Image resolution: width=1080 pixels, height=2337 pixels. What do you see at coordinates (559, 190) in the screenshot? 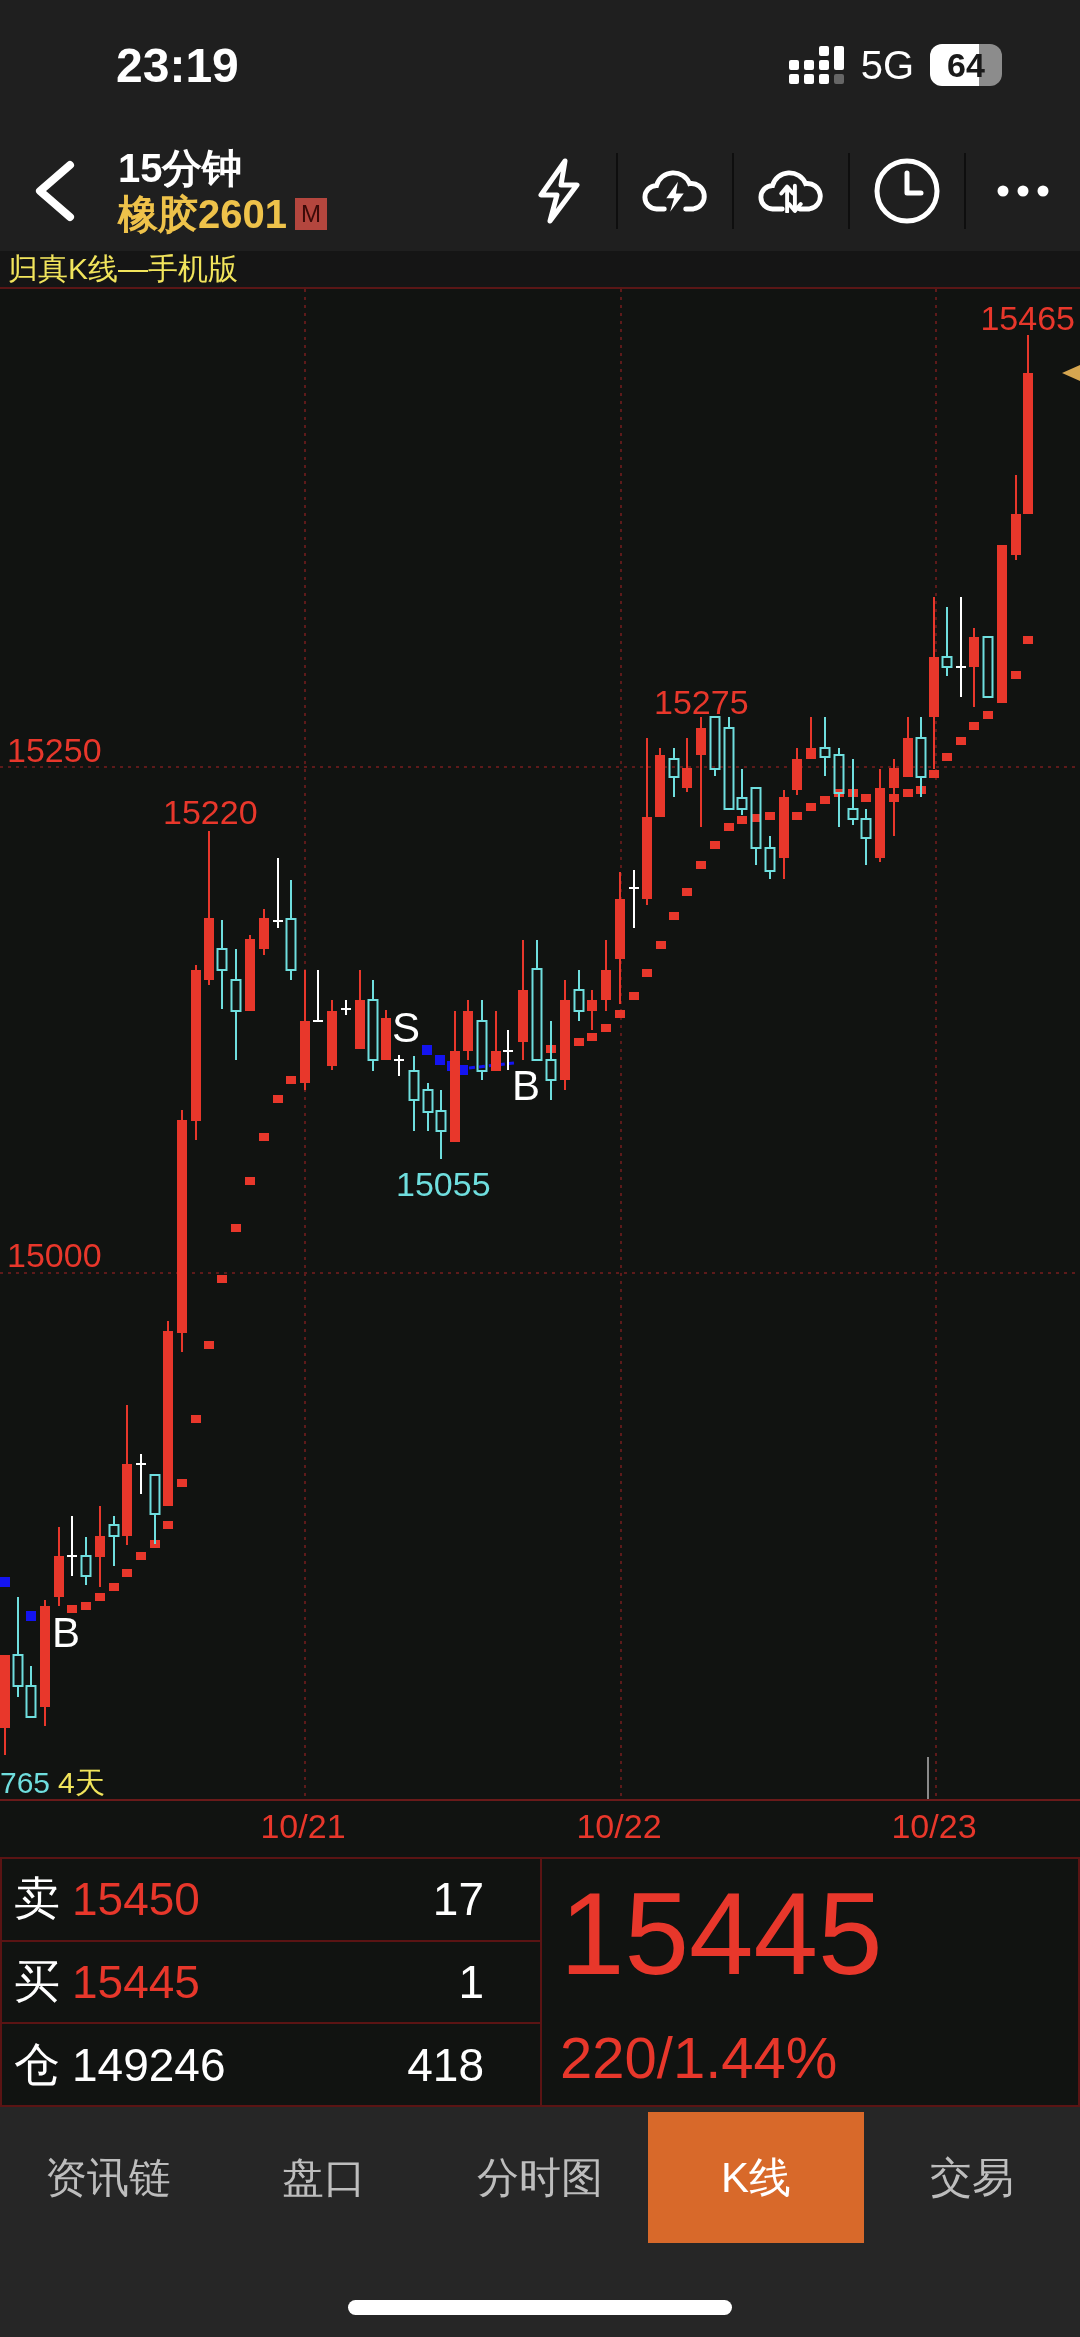
I see `lightning-icon` at bounding box center [559, 190].